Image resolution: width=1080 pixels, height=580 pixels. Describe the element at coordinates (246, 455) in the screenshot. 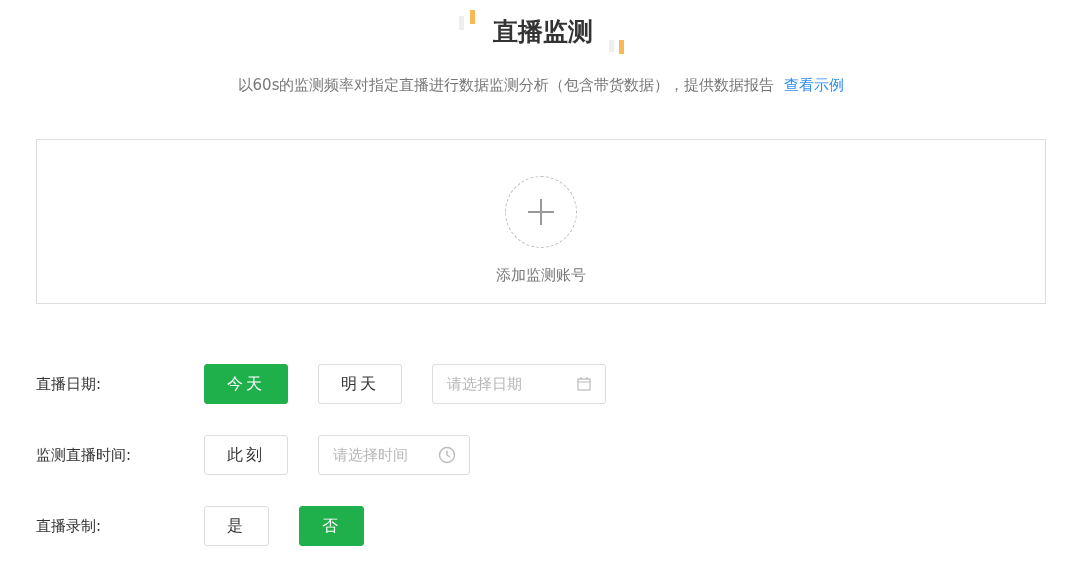

I see `option-button: 此刻` at that location.